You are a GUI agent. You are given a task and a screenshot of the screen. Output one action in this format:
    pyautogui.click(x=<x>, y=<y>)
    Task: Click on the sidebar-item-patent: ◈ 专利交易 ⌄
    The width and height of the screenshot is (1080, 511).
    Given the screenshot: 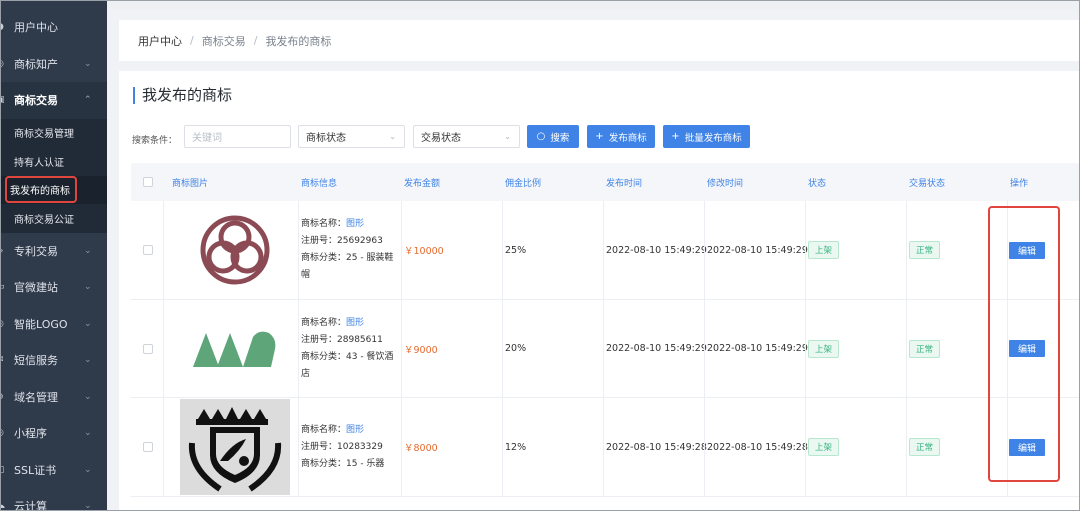 What is the action you would take?
    pyautogui.click(x=53, y=251)
    